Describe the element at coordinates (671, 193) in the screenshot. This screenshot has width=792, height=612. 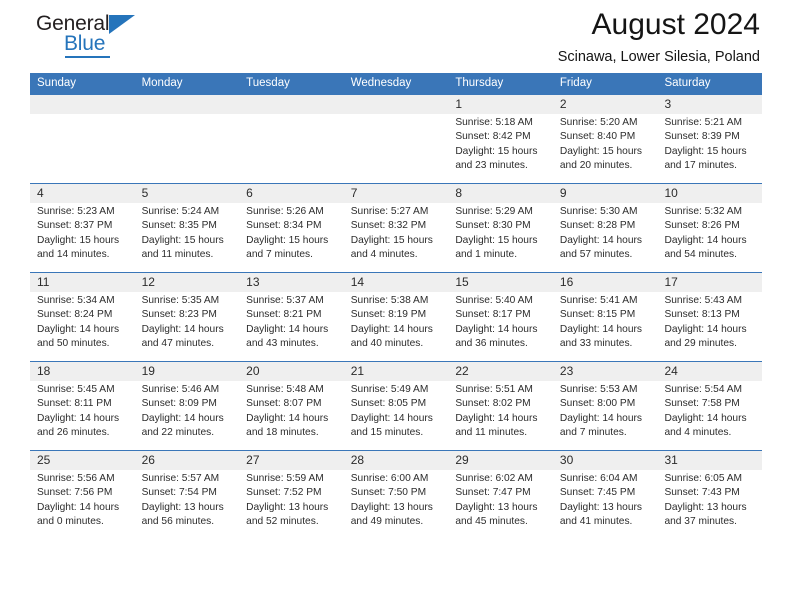
I see `day-number: 10` at that location.